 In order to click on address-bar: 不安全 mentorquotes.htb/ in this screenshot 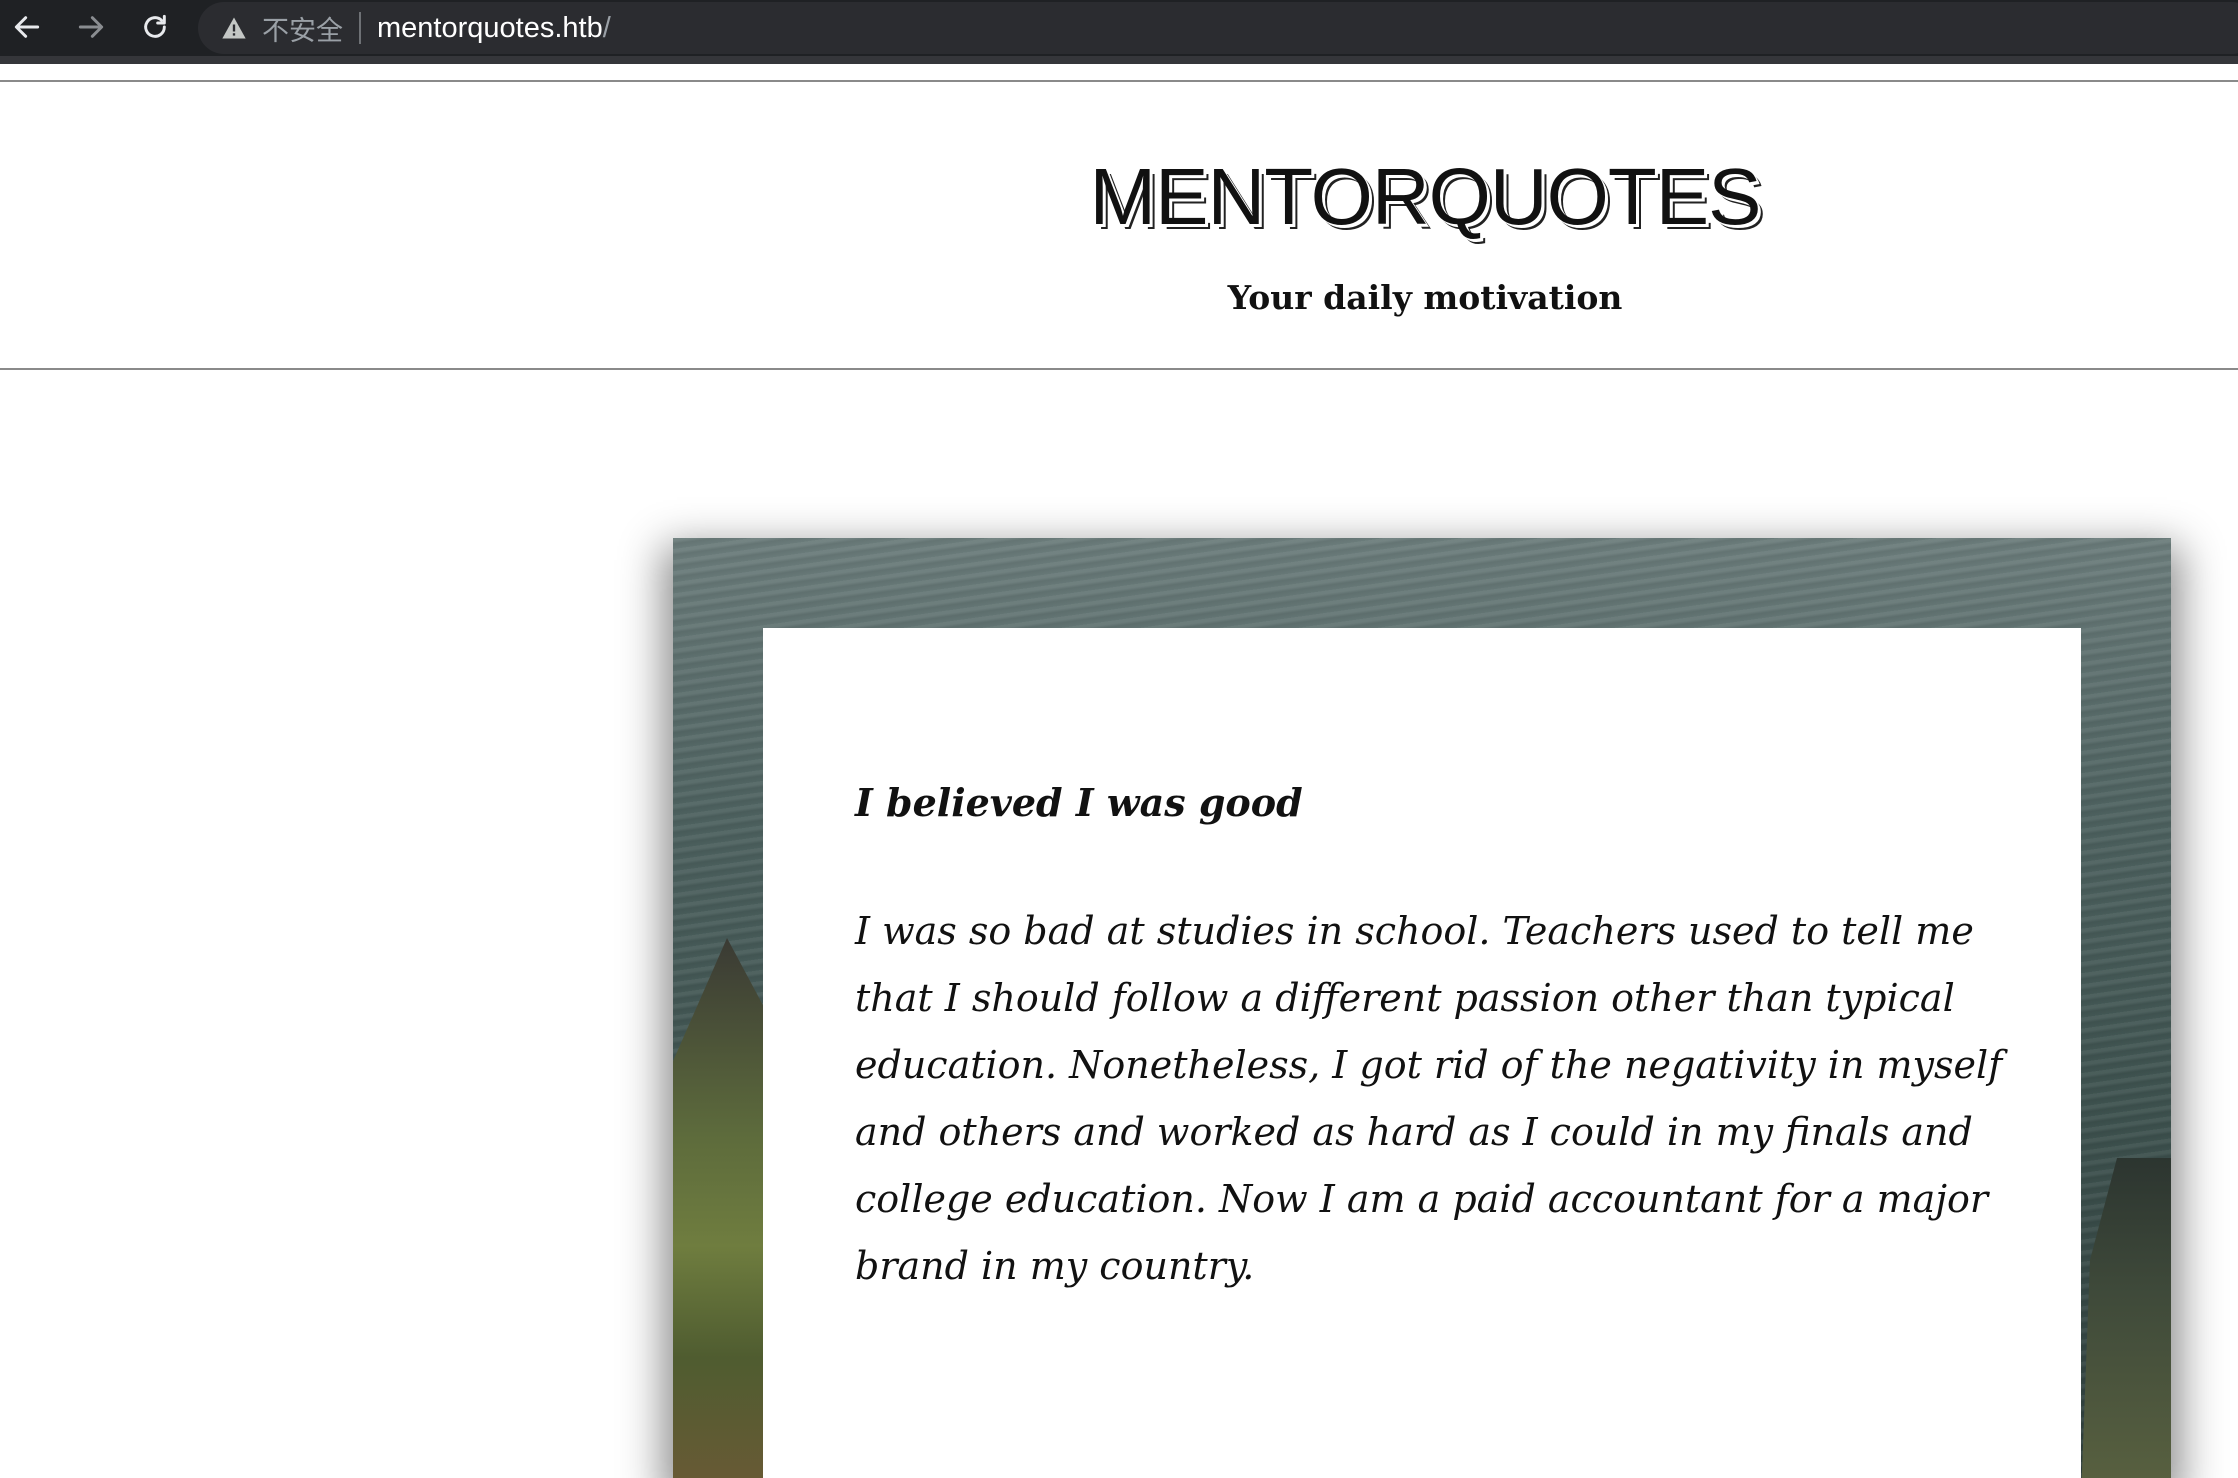, I will do `click(1218, 28)`.